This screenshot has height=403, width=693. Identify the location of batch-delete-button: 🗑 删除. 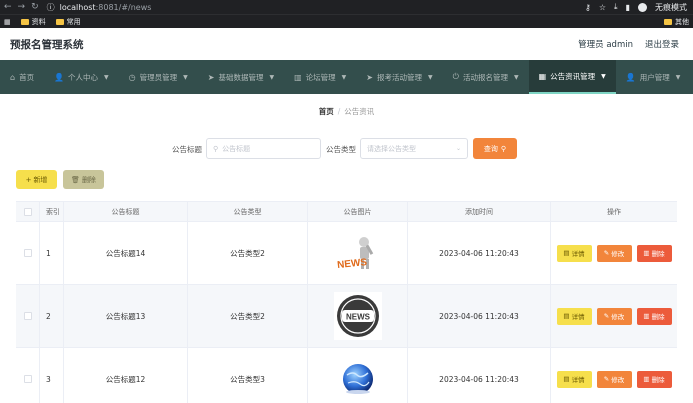
(83, 179).